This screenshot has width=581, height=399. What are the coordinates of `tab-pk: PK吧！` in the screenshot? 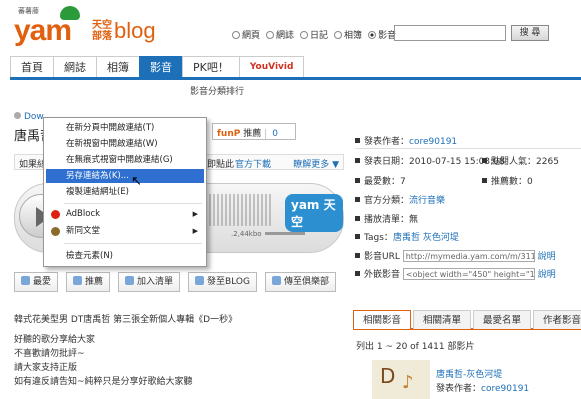 It's located at (211, 66).